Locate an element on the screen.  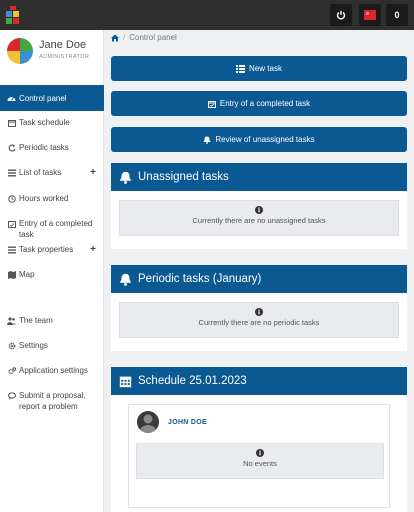
breadcrumb-current: Control panel is located at coordinates (153, 37).